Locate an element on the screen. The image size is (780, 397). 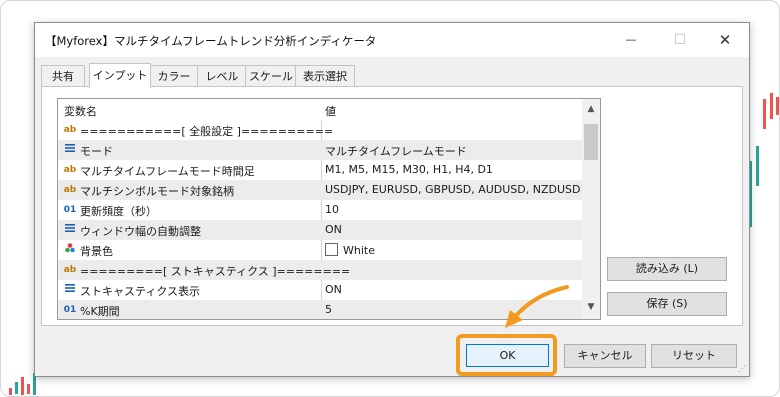
parameter-name: ===========[ 全般設定 ]========== is located at coordinates (207, 131).